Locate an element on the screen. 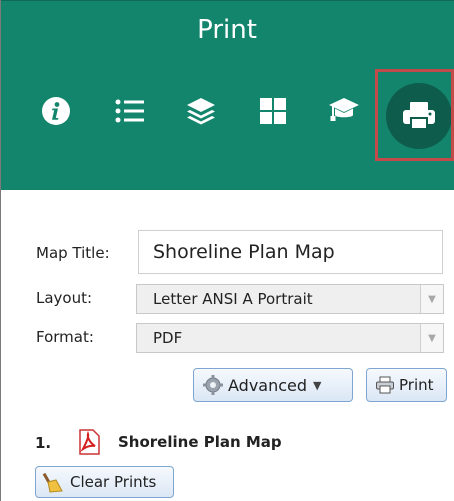  format-select: PDF ▼ is located at coordinates (290, 338).